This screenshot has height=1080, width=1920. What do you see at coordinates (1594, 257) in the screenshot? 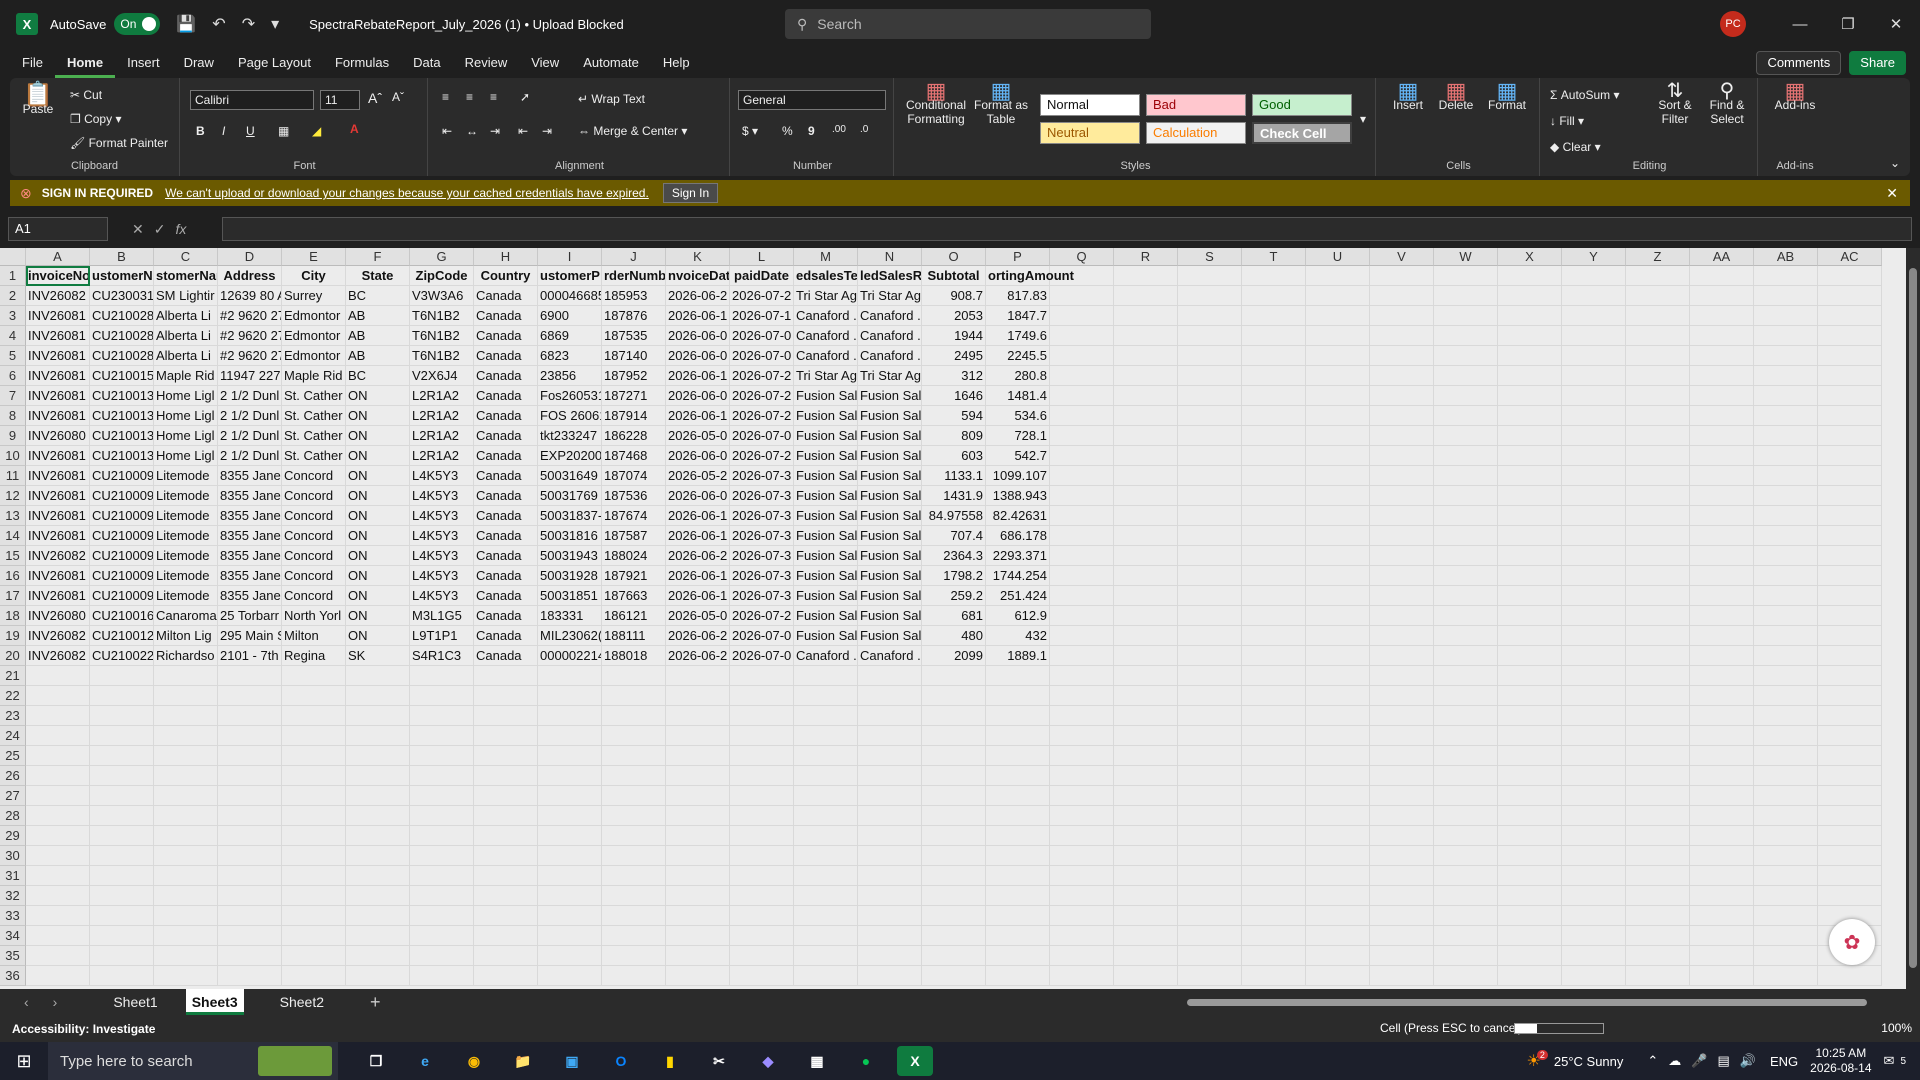
I see `column-header: Y` at bounding box center [1594, 257].